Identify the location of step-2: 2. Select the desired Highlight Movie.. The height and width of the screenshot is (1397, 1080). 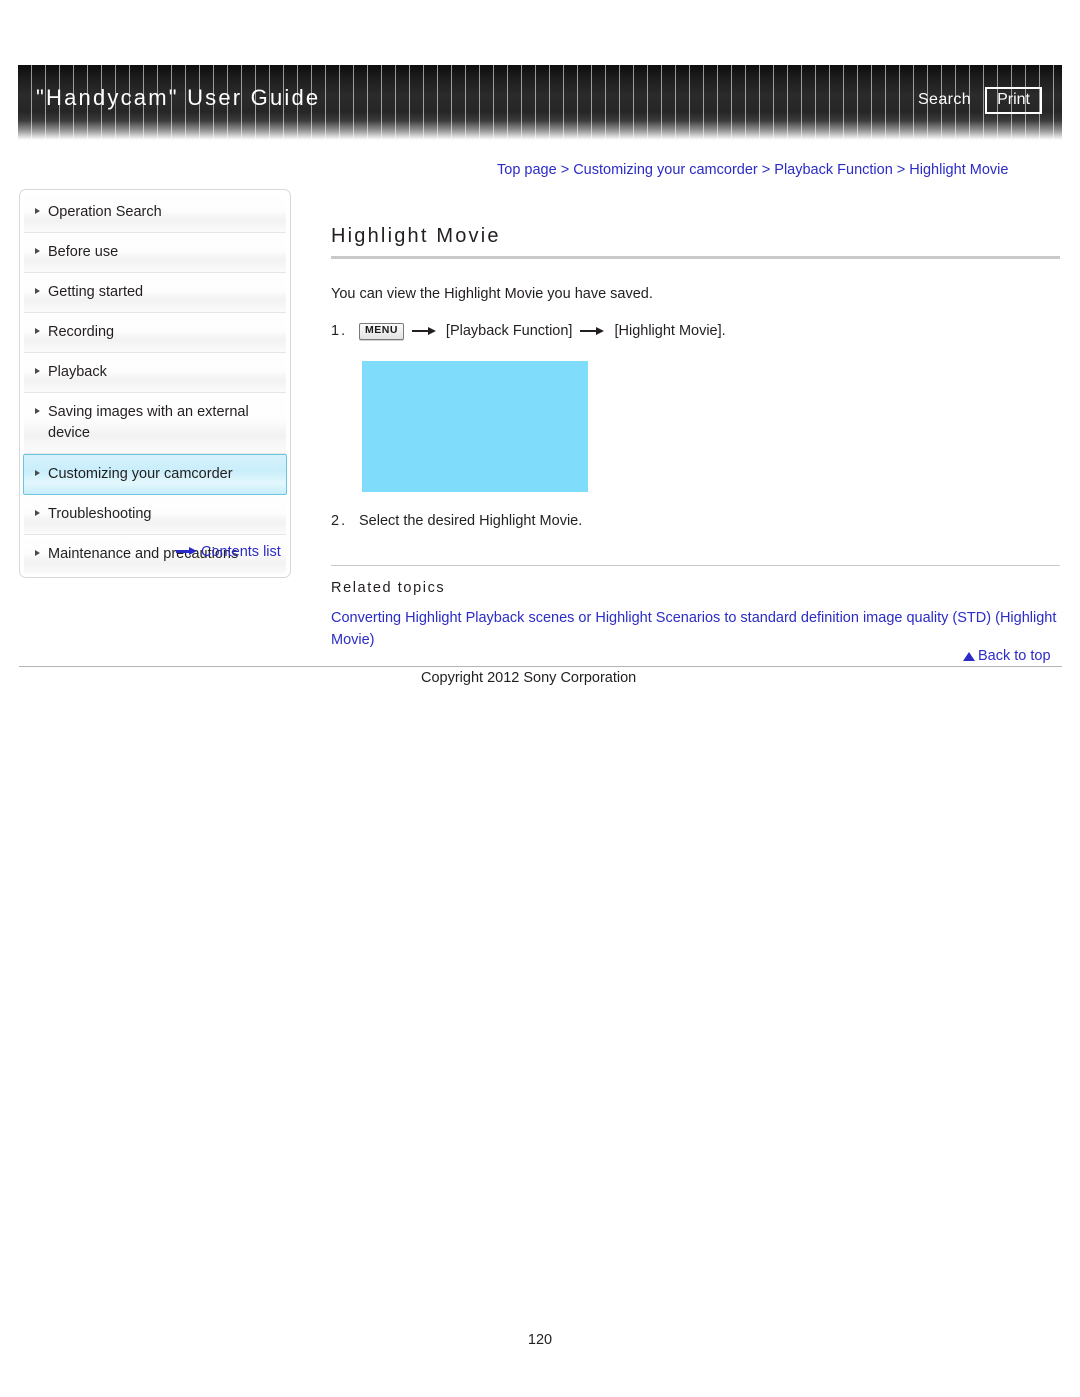
(696, 521).